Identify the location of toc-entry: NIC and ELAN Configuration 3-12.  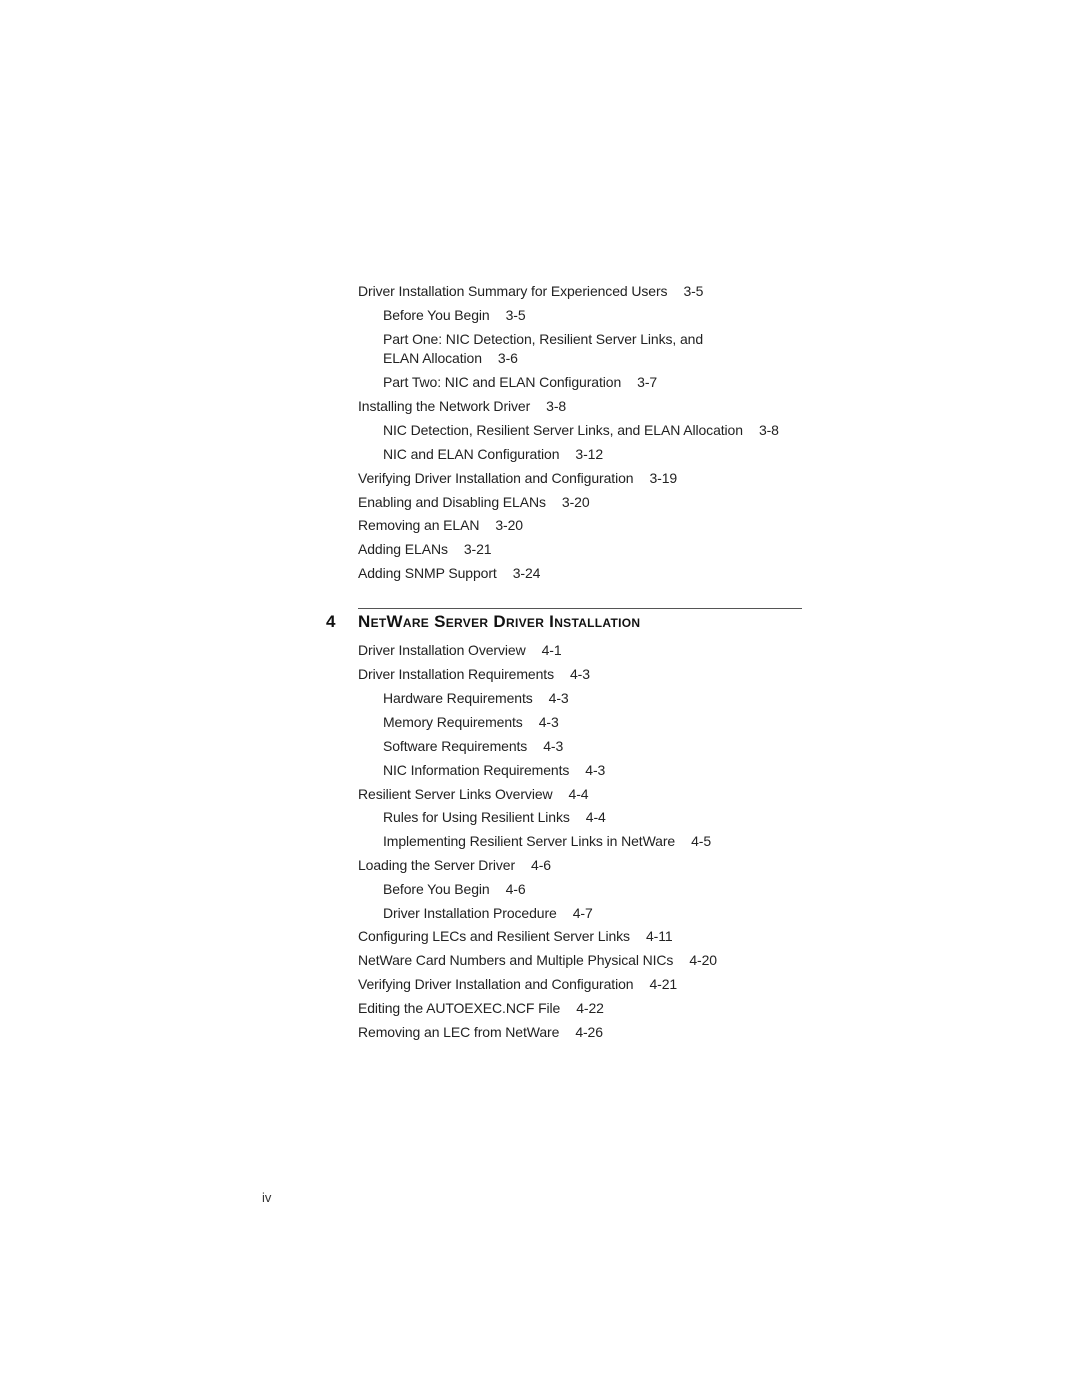
(493, 454).